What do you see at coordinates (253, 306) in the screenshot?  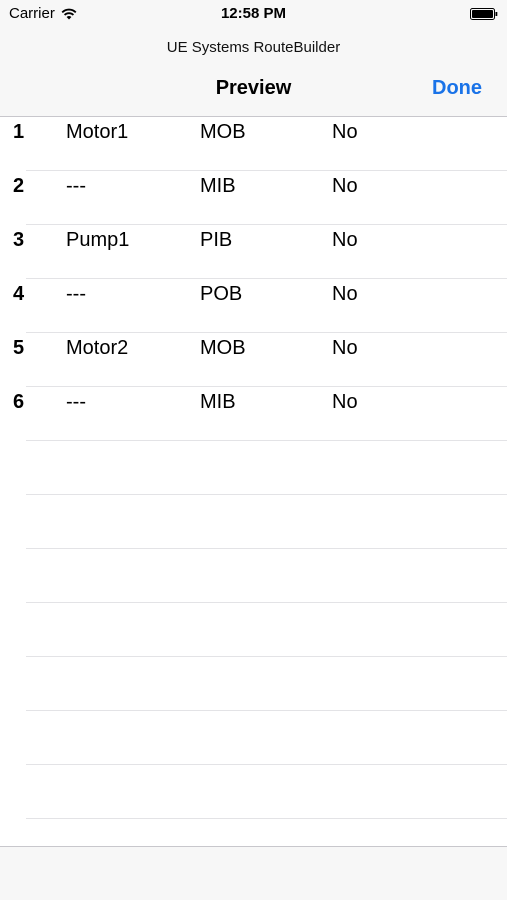 I see `table-row: 4 --- POB No` at bounding box center [253, 306].